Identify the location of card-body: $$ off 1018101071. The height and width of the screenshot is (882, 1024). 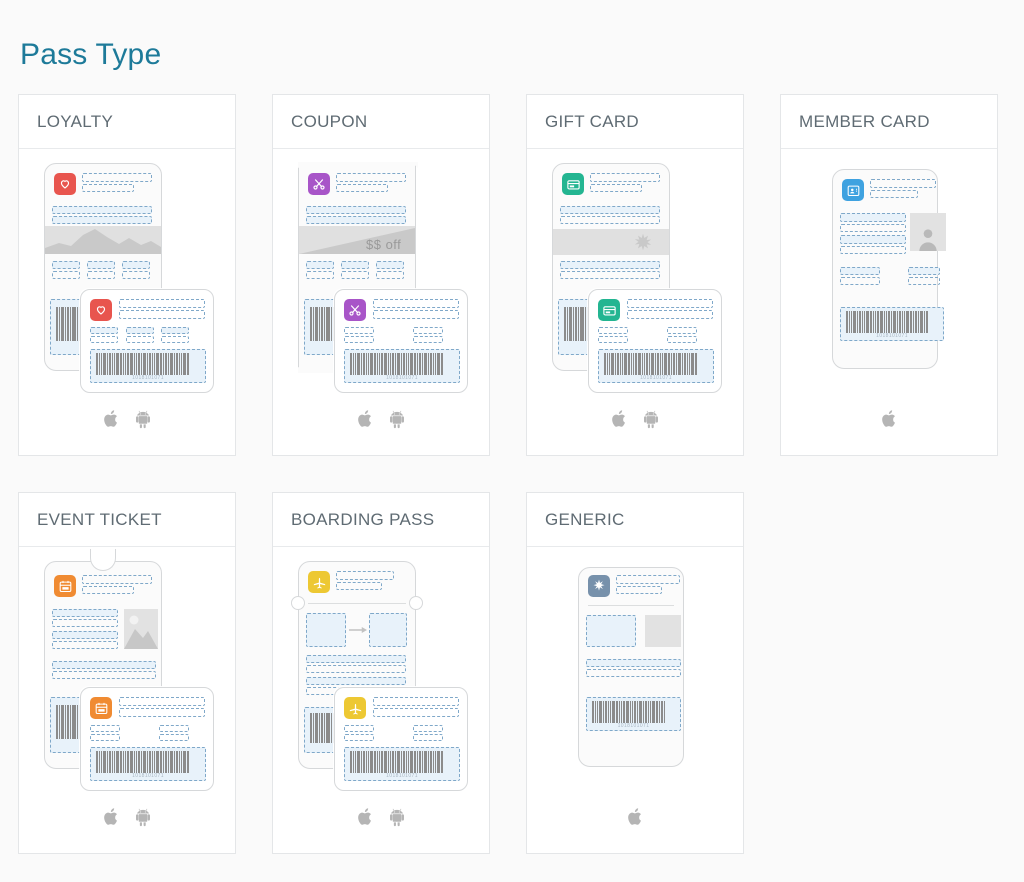
(381, 302).